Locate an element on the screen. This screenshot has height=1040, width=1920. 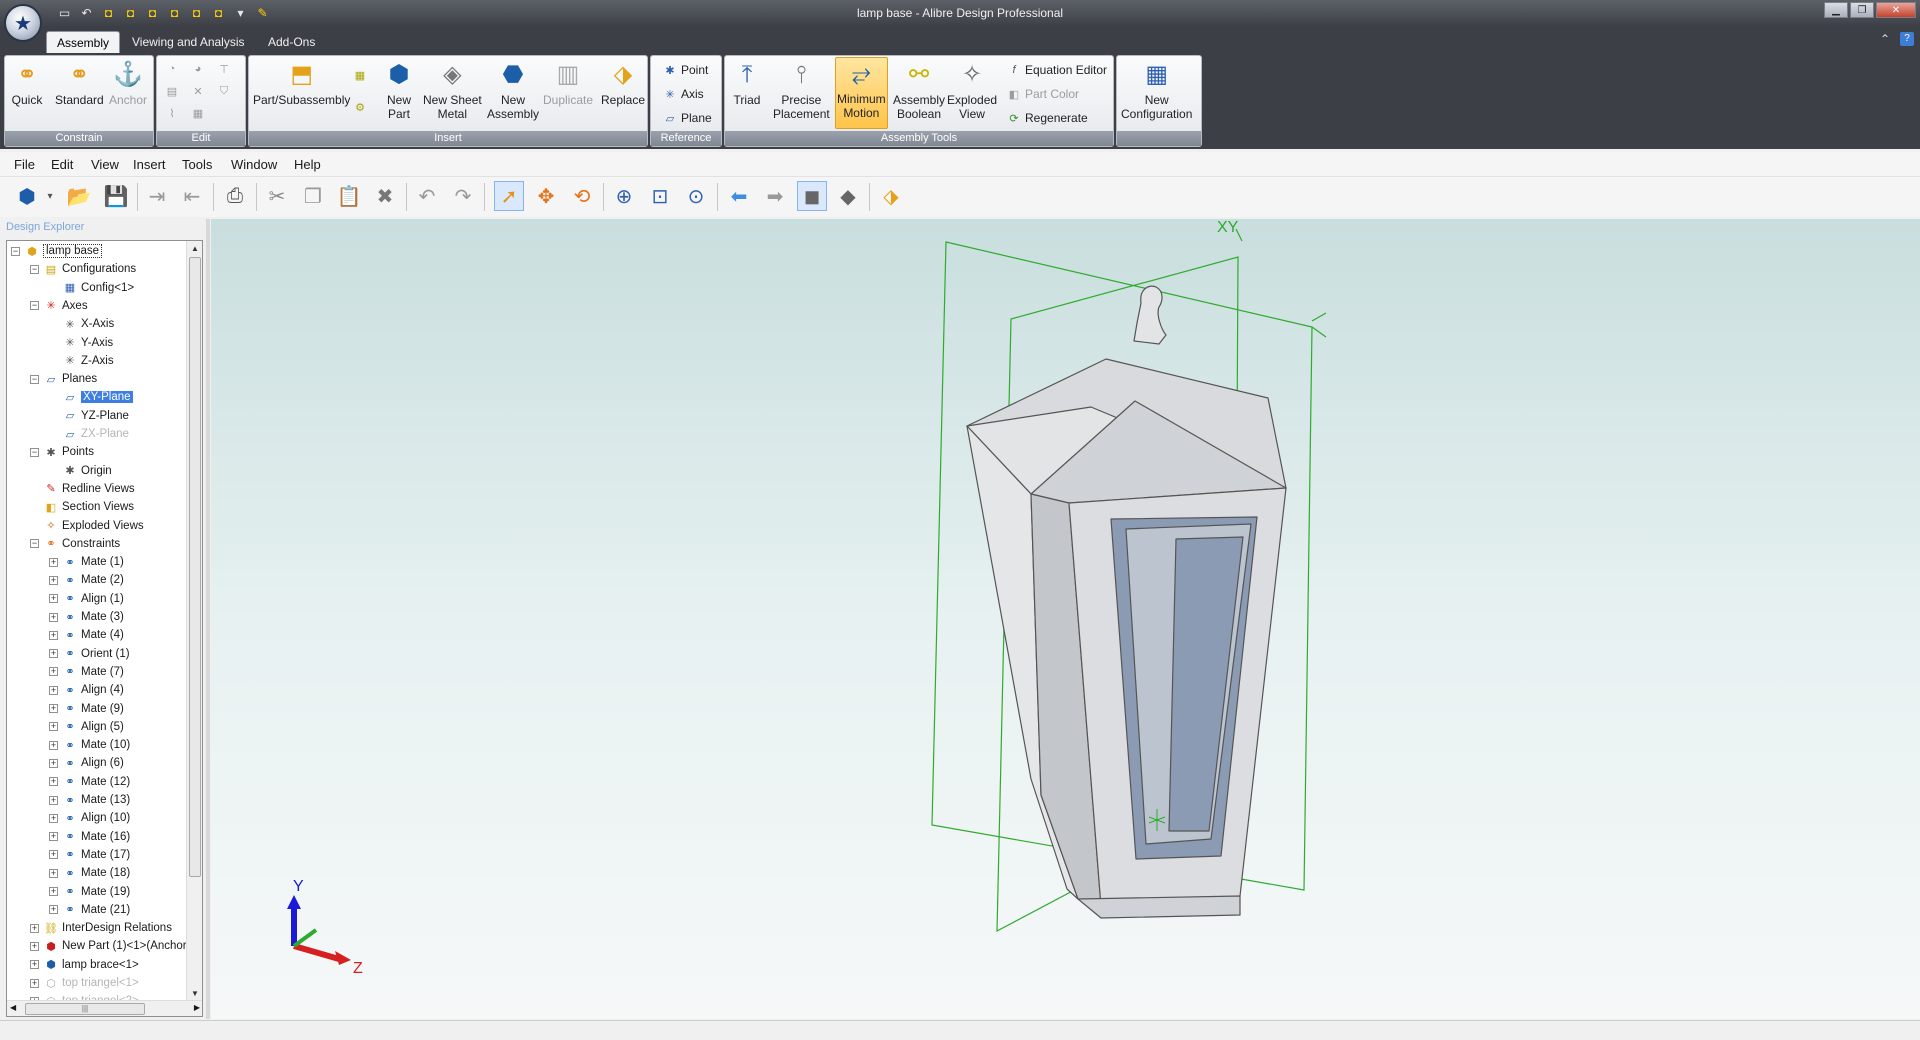
edit-tool-8: ▦ is located at coordinates (198, 113).